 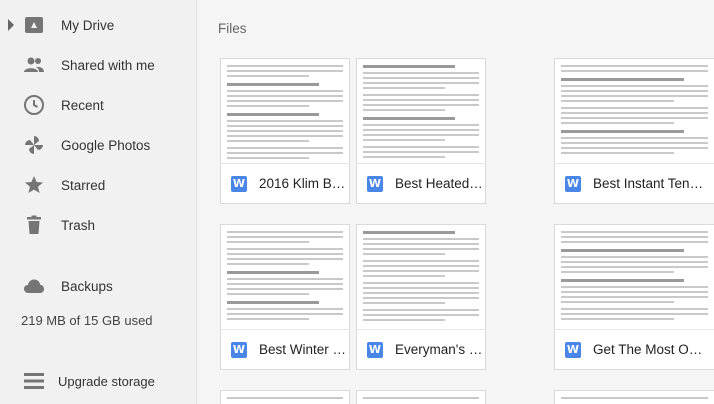 What do you see at coordinates (106, 381) in the screenshot?
I see `upgrade-storage-label: Upgrade storage` at bounding box center [106, 381].